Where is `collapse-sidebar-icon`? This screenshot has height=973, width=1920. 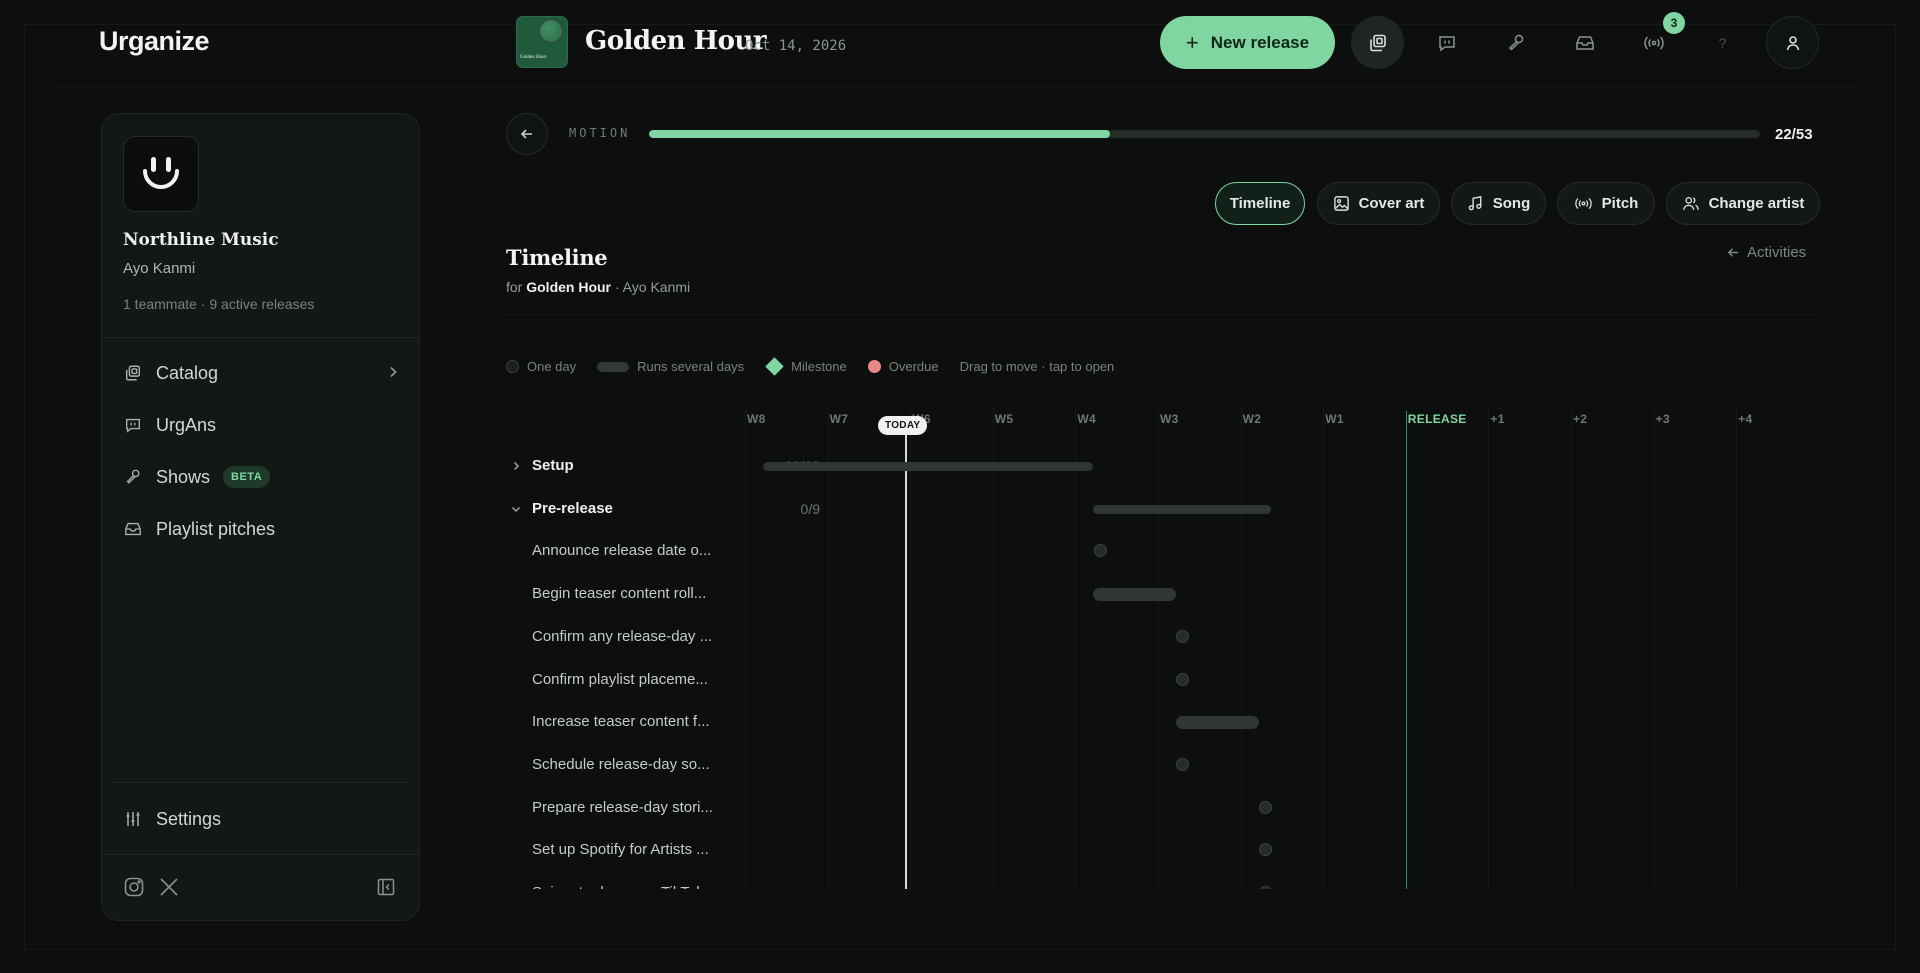 collapse-sidebar-icon is located at coordinates (386, 887).